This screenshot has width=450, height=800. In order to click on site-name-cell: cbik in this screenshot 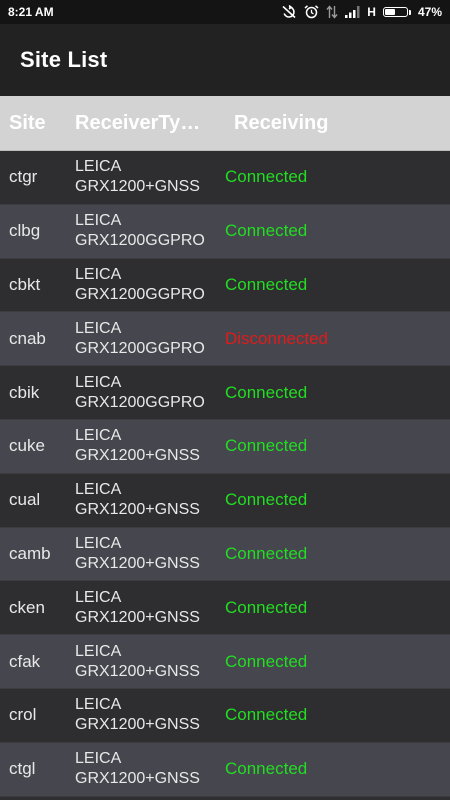, I will do `click(24, 392)`.